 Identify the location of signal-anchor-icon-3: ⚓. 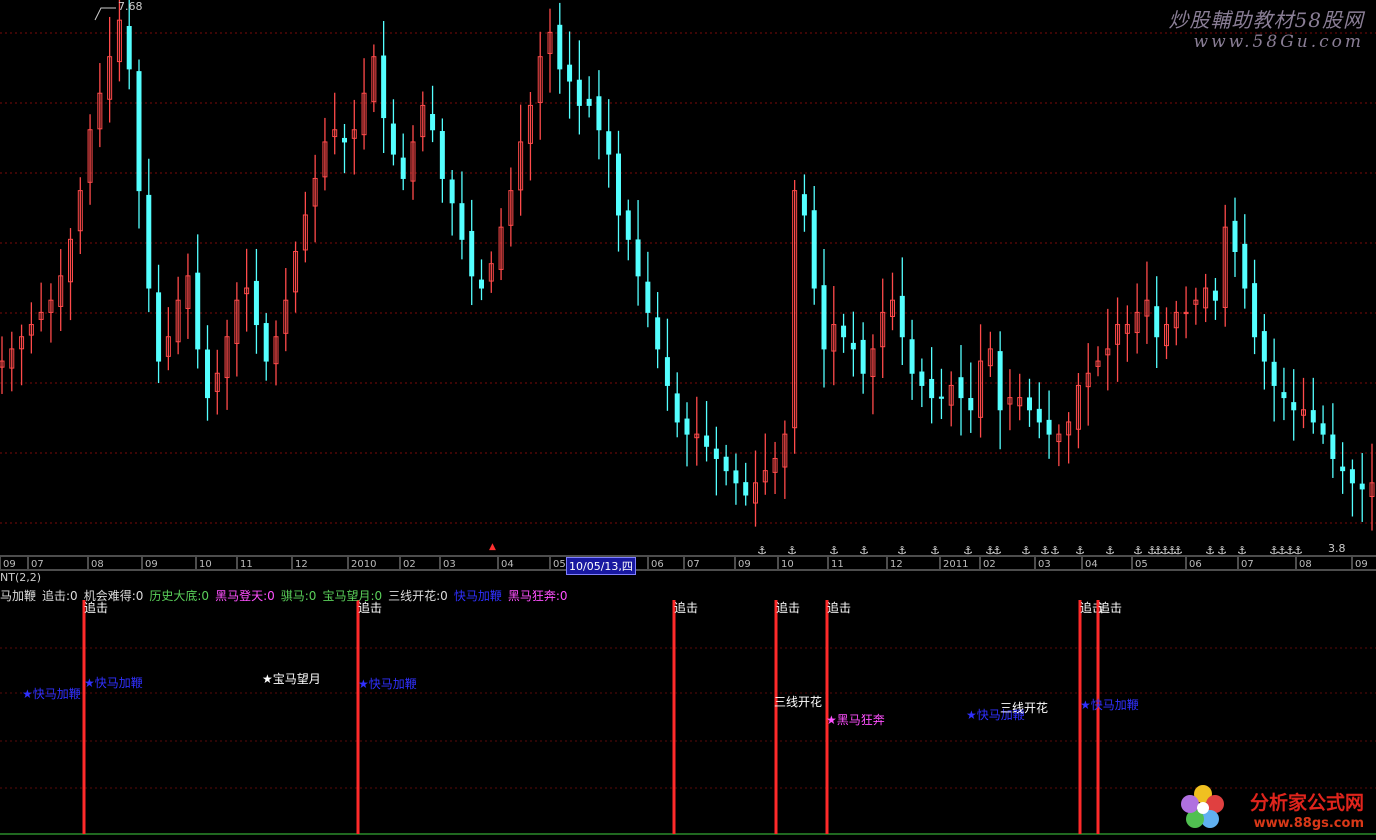
(864, 550).